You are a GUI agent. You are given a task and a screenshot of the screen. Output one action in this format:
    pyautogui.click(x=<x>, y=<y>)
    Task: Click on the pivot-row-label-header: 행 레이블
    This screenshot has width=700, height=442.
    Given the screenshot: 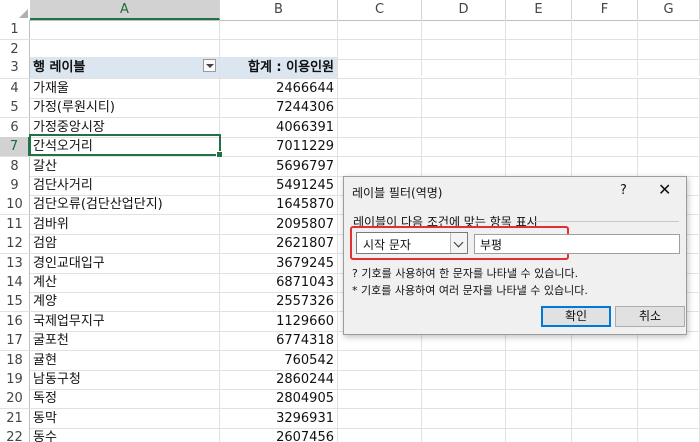 What is the action you would take?
    pyautogui.click(x=125, y=67)
    